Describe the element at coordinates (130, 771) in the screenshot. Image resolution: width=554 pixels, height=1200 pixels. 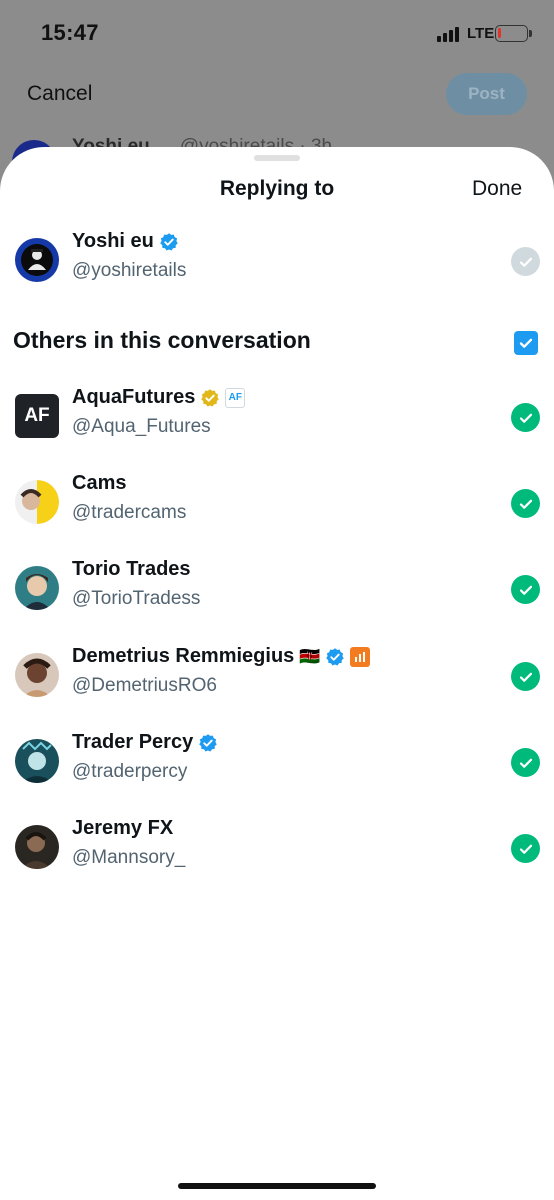
I see `user-handle: @traderpercy` at that location.